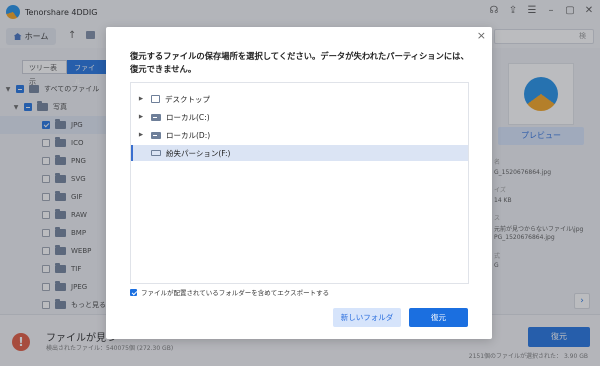 The image size is (600, 366). I want to click on export-option: ファイルが配置されているフォルダーを含めてエクスポートする, so click(229, 292).